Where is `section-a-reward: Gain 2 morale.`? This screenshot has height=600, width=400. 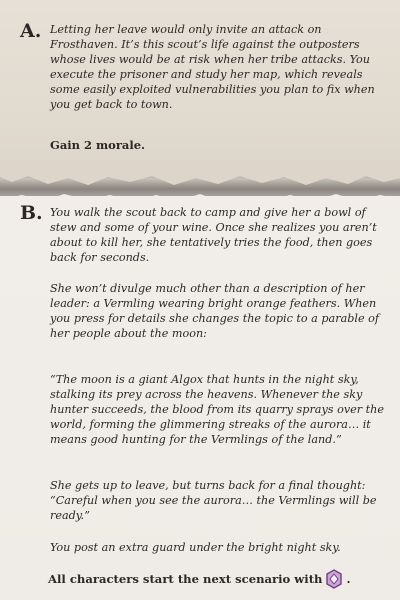
section-a-reward: Gain 2 morale. is located at coordinates (98, 145).